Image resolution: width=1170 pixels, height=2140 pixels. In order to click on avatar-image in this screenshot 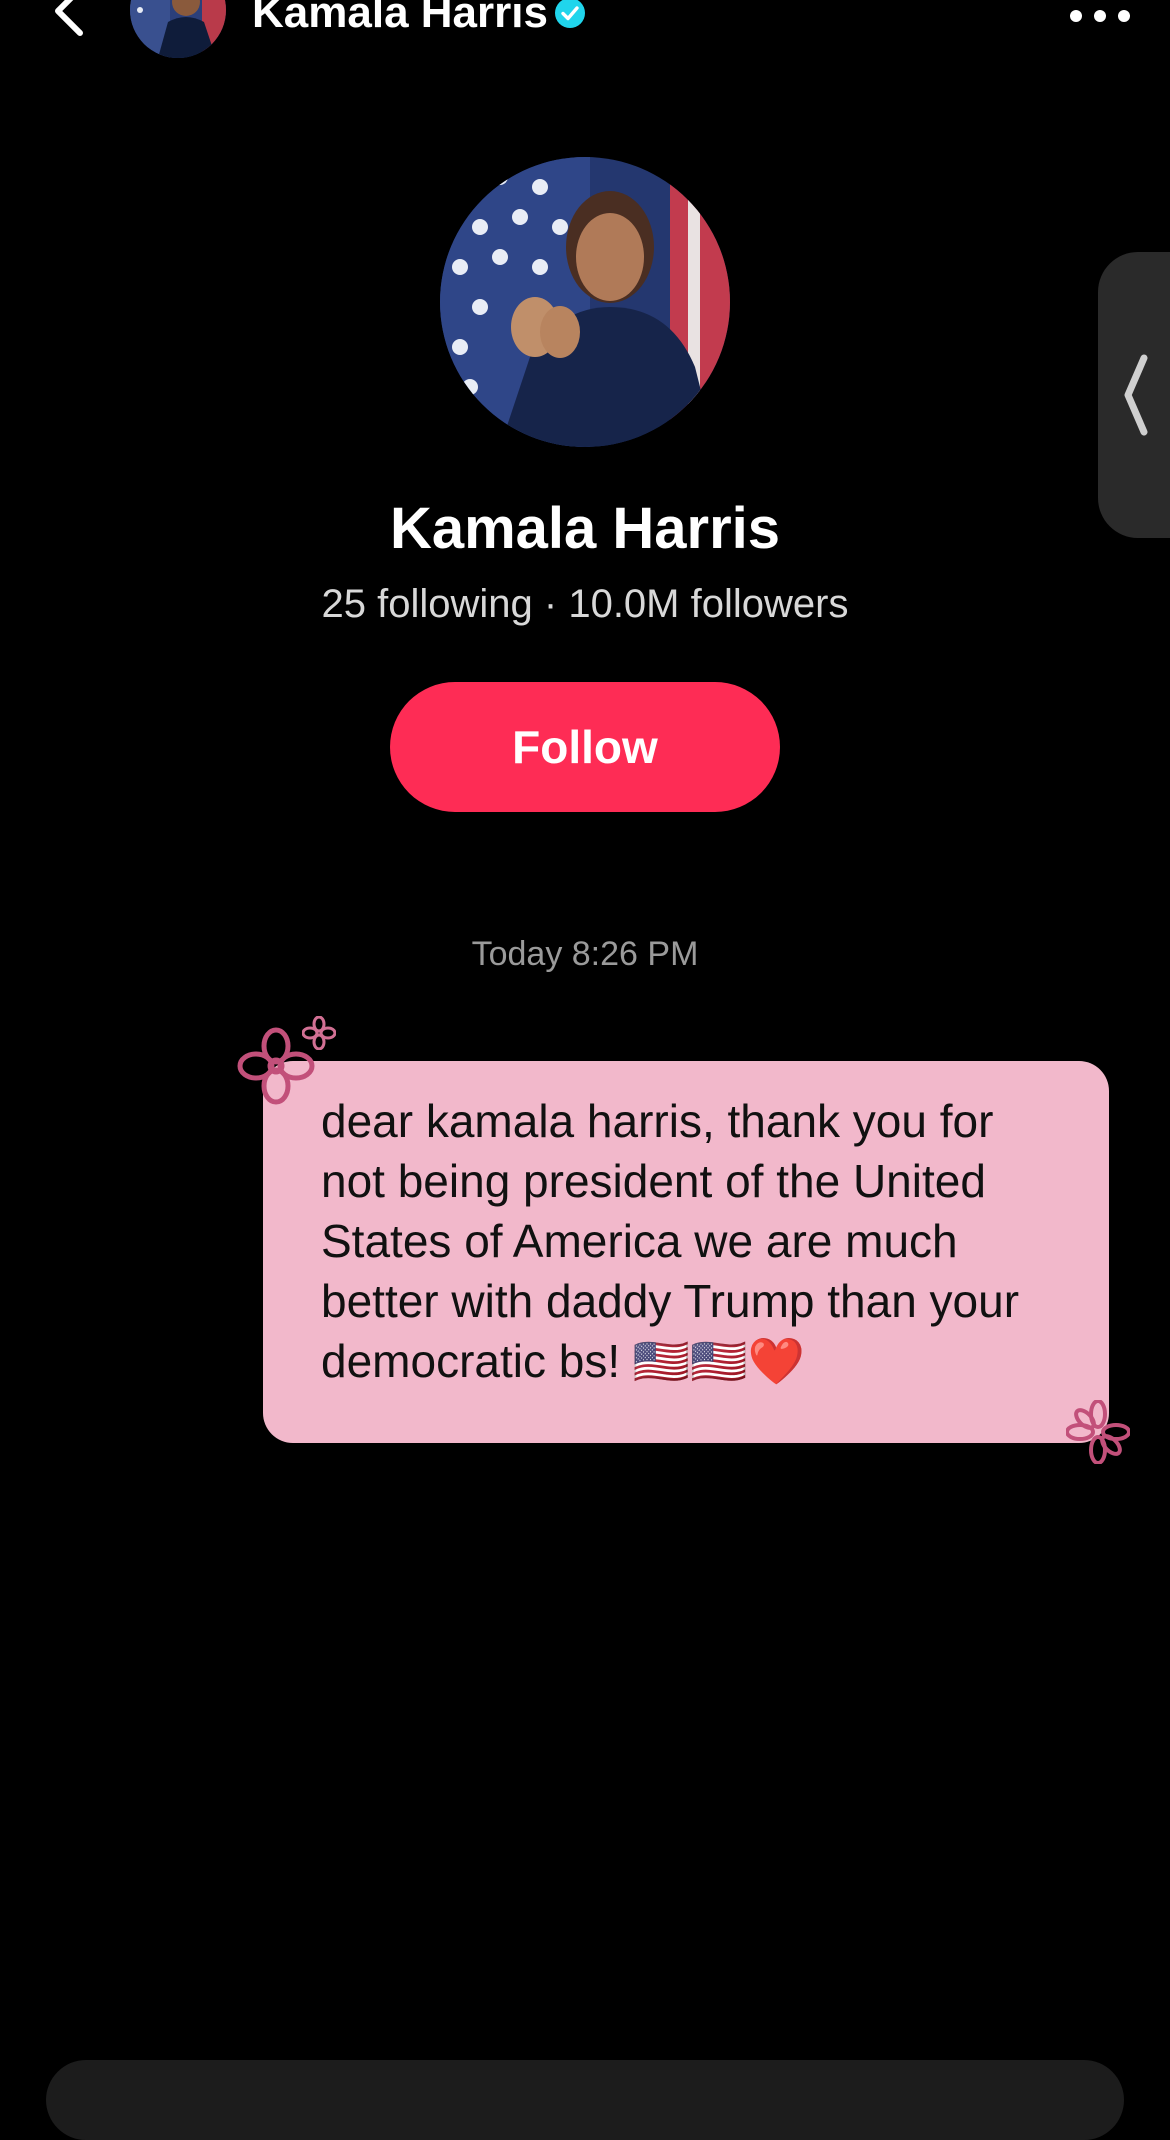, I will do `click(178, 29)`.